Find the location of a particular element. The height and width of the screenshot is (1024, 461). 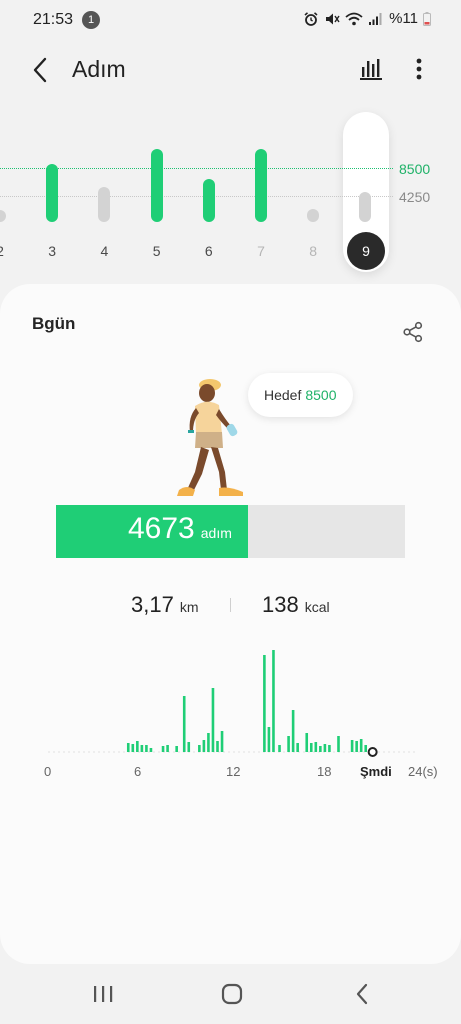

step-count-value: 4673 is located at coordinates (161, 528).